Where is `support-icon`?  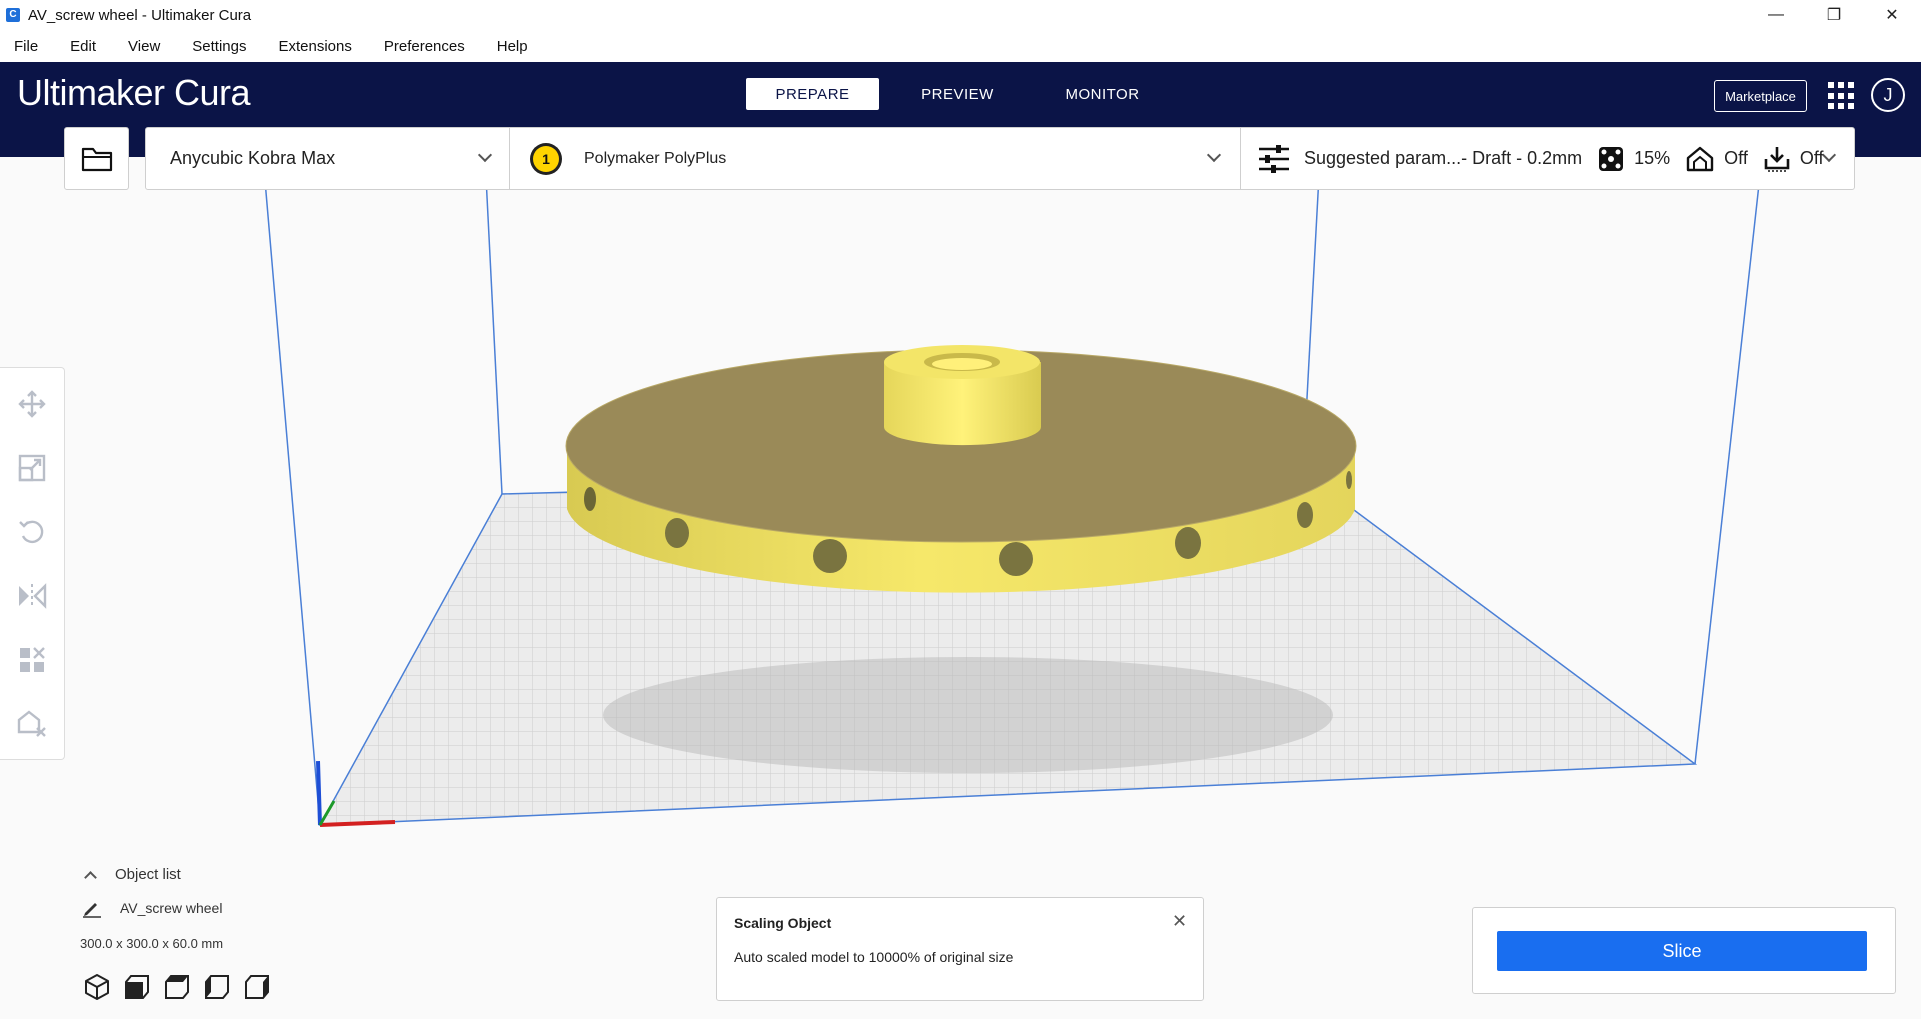 support-icon is located at coordinates (1700, 158).